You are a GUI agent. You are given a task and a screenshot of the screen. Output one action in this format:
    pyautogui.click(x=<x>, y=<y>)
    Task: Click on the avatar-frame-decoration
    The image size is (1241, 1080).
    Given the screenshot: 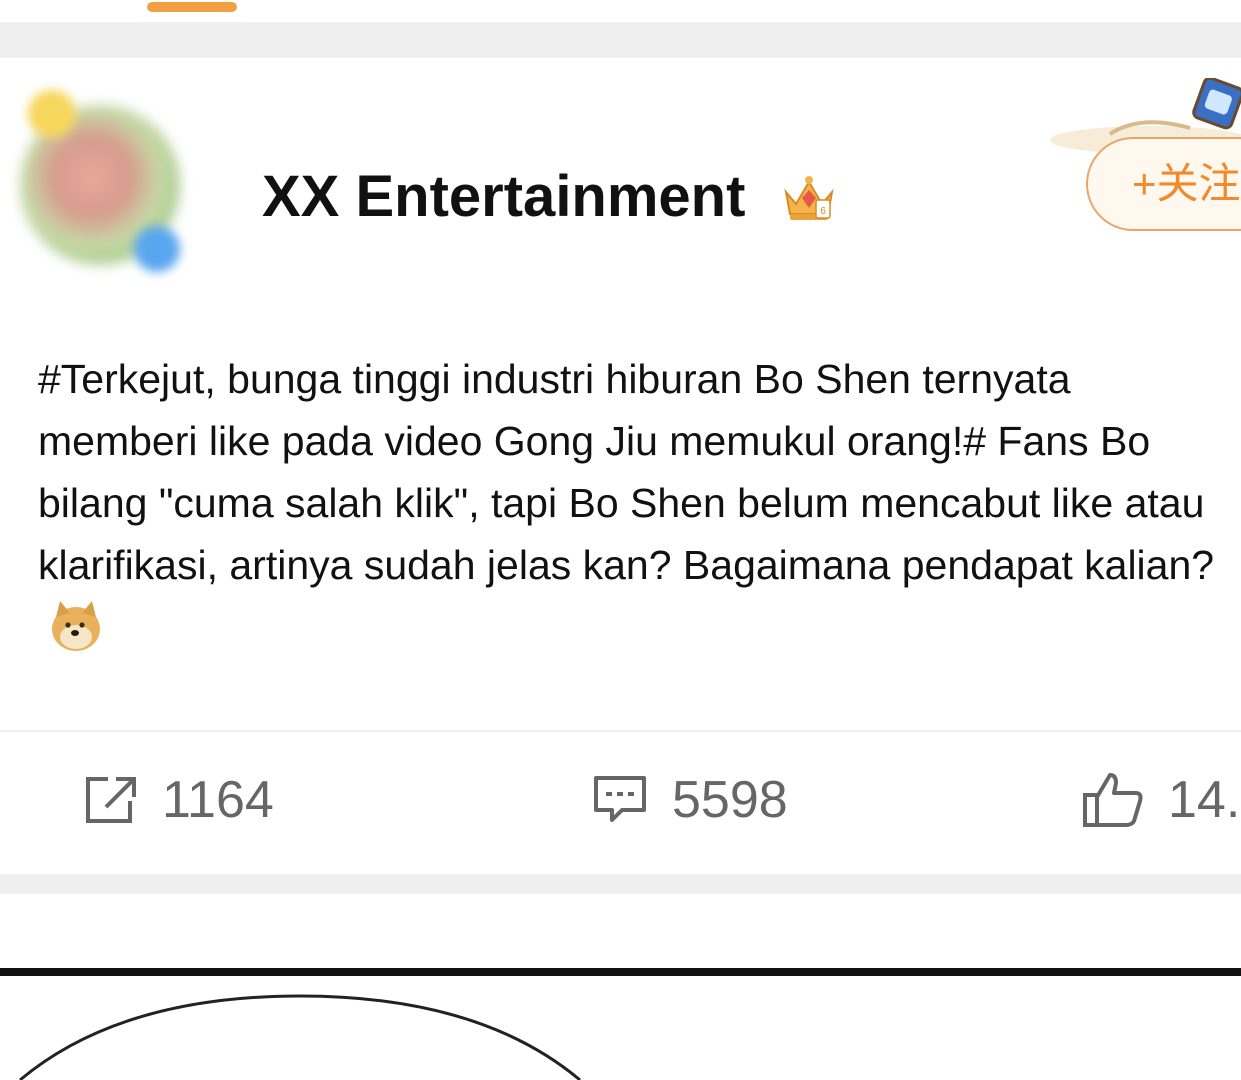 What is the action you would take?
    pyautogui.click(x=52, y=114)
    